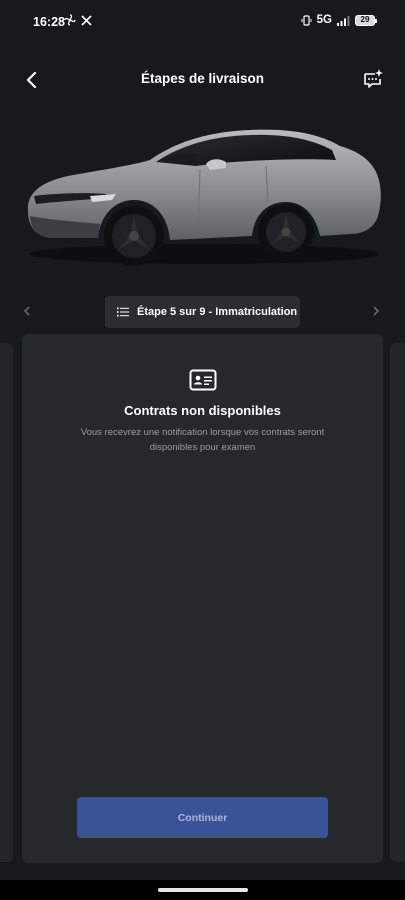 Image resolution: width=405 pixels, height=900 pixels. I want to click on status-right: 5G 29, so click(339, 20).